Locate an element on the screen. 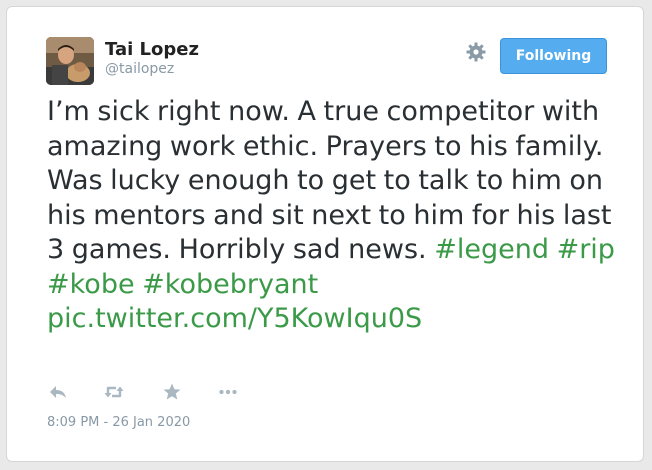  retweet-icon is located at coordinates (114, 392).